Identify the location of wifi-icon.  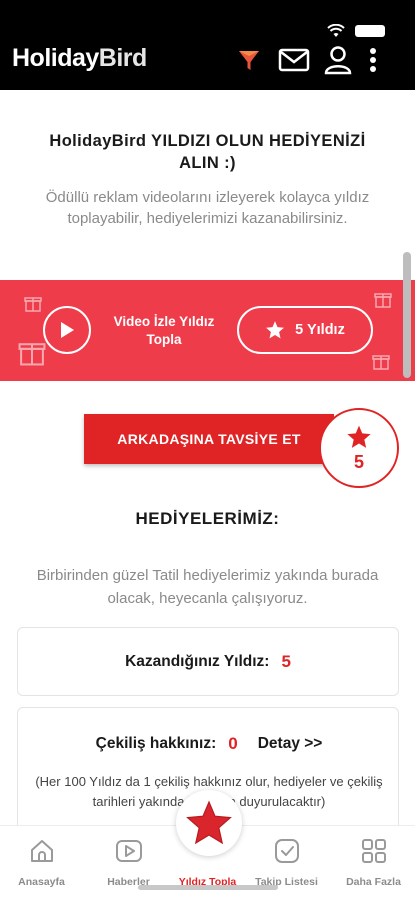
(336, 30).